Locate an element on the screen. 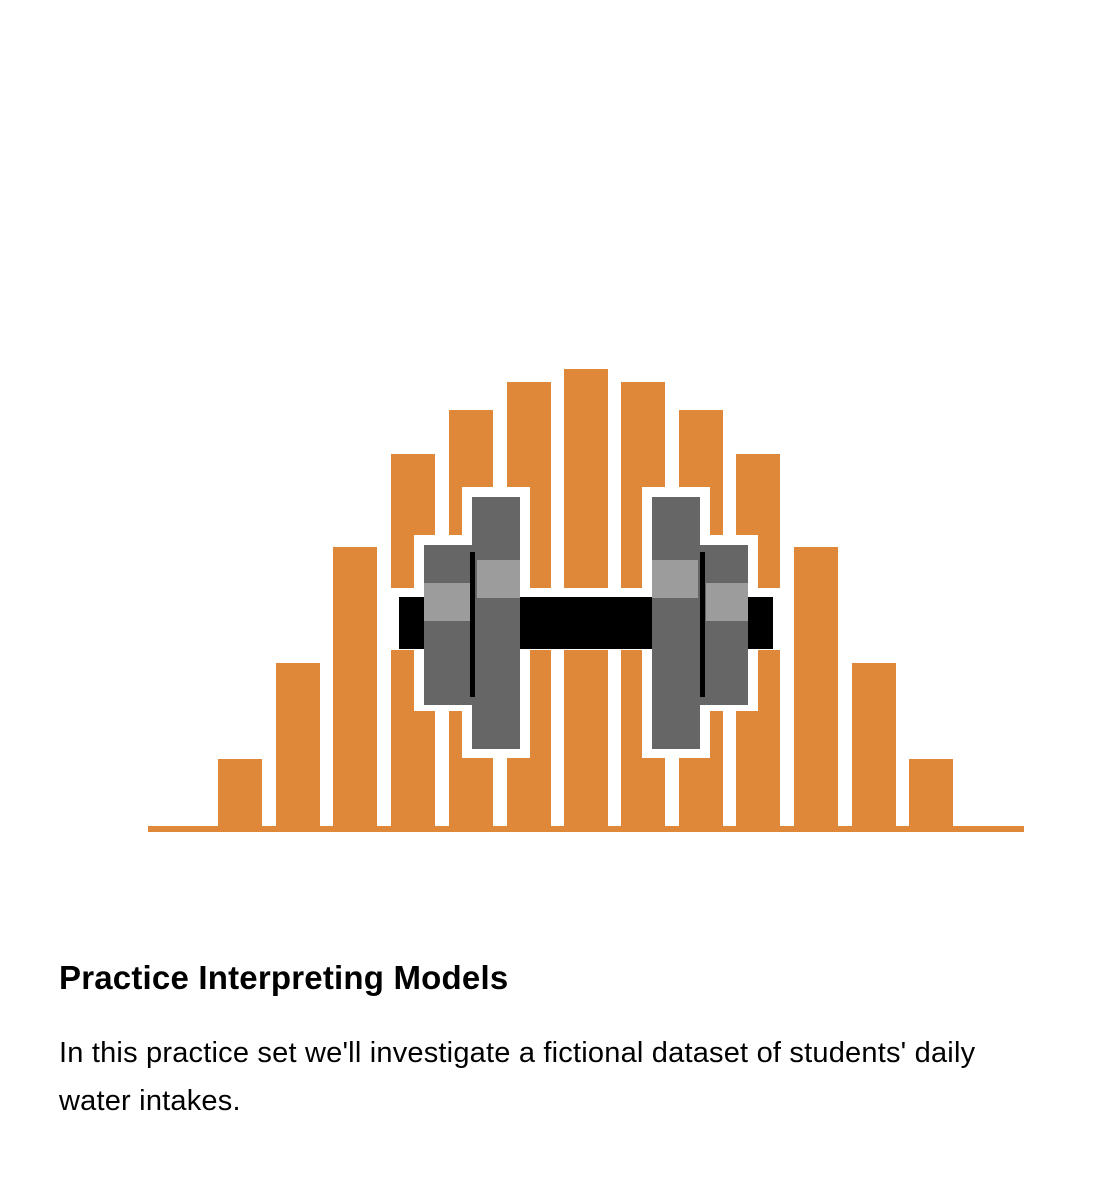 The width and height of the screenshot is (1096, 1204). card-title: Practice Interpreting Models is located at coordinates (559, 978).